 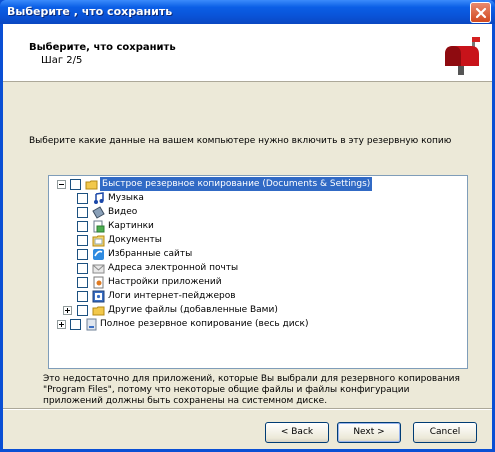 What do you see at coordinates (99, 226) in the screenshot?
I see `pictures-icon` at bounding box center [99, 226].